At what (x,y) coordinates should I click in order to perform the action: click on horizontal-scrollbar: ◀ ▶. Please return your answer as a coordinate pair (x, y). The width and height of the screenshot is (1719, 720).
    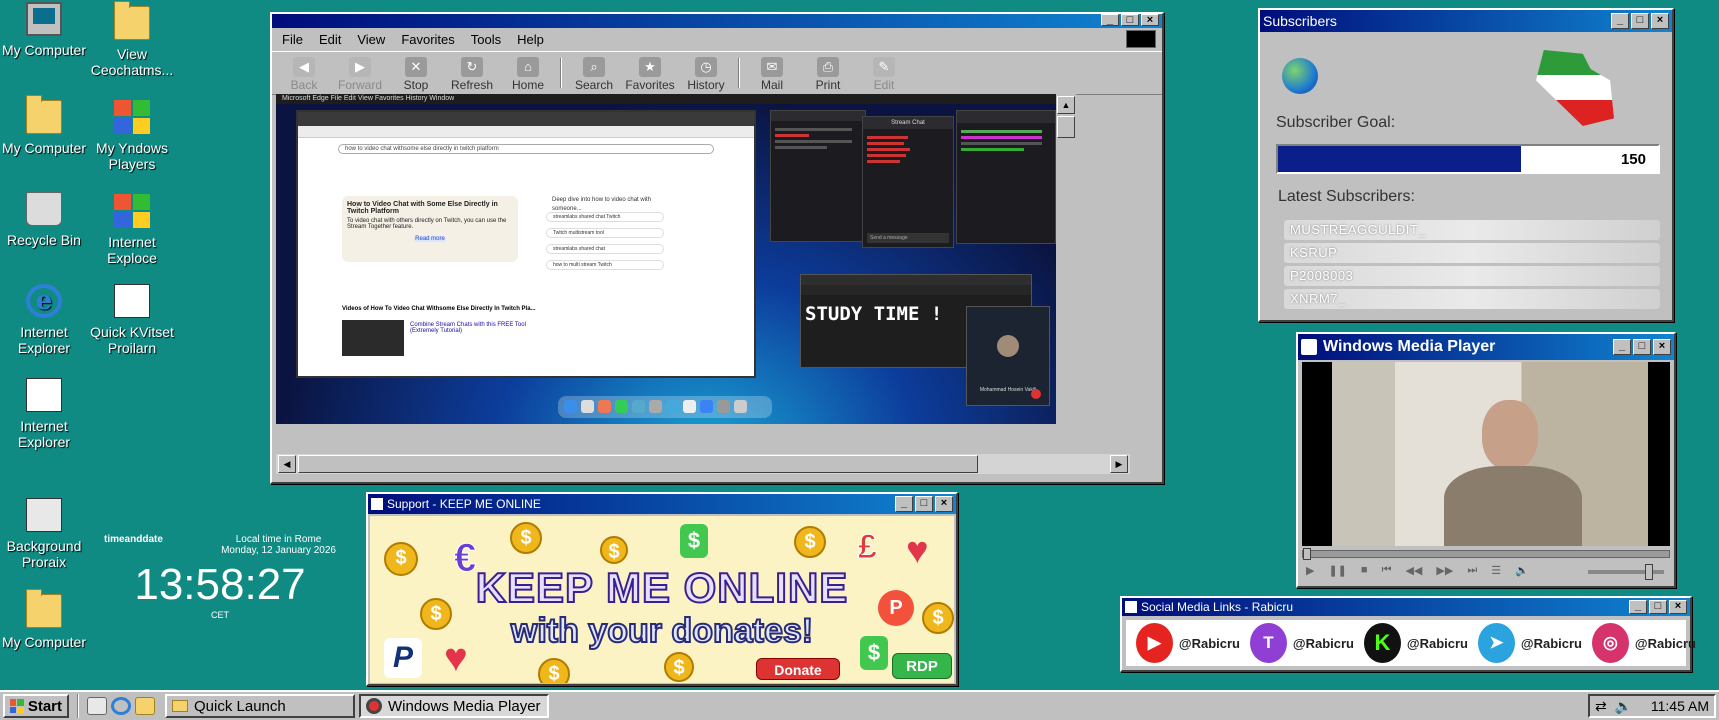
    Looking at the image, I should click on (703, 464).